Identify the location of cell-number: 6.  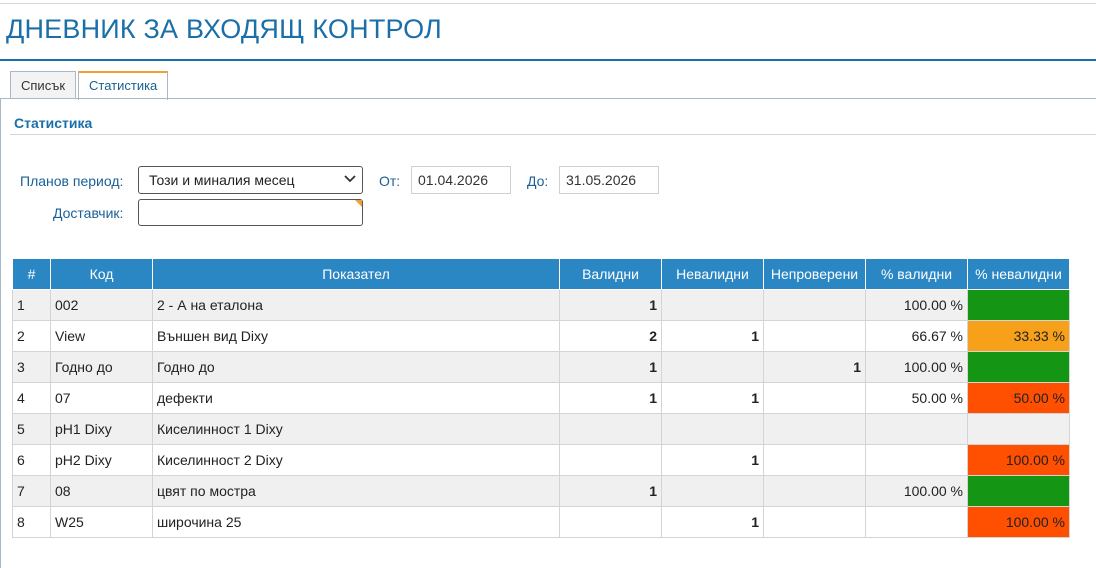
(31, 459).